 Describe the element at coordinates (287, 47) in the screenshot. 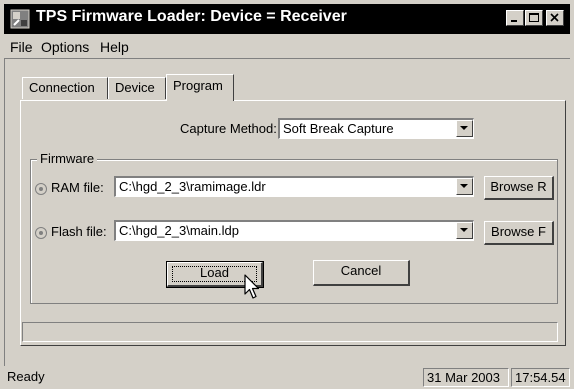

I see `menu-bar: File Options Help` at that location.